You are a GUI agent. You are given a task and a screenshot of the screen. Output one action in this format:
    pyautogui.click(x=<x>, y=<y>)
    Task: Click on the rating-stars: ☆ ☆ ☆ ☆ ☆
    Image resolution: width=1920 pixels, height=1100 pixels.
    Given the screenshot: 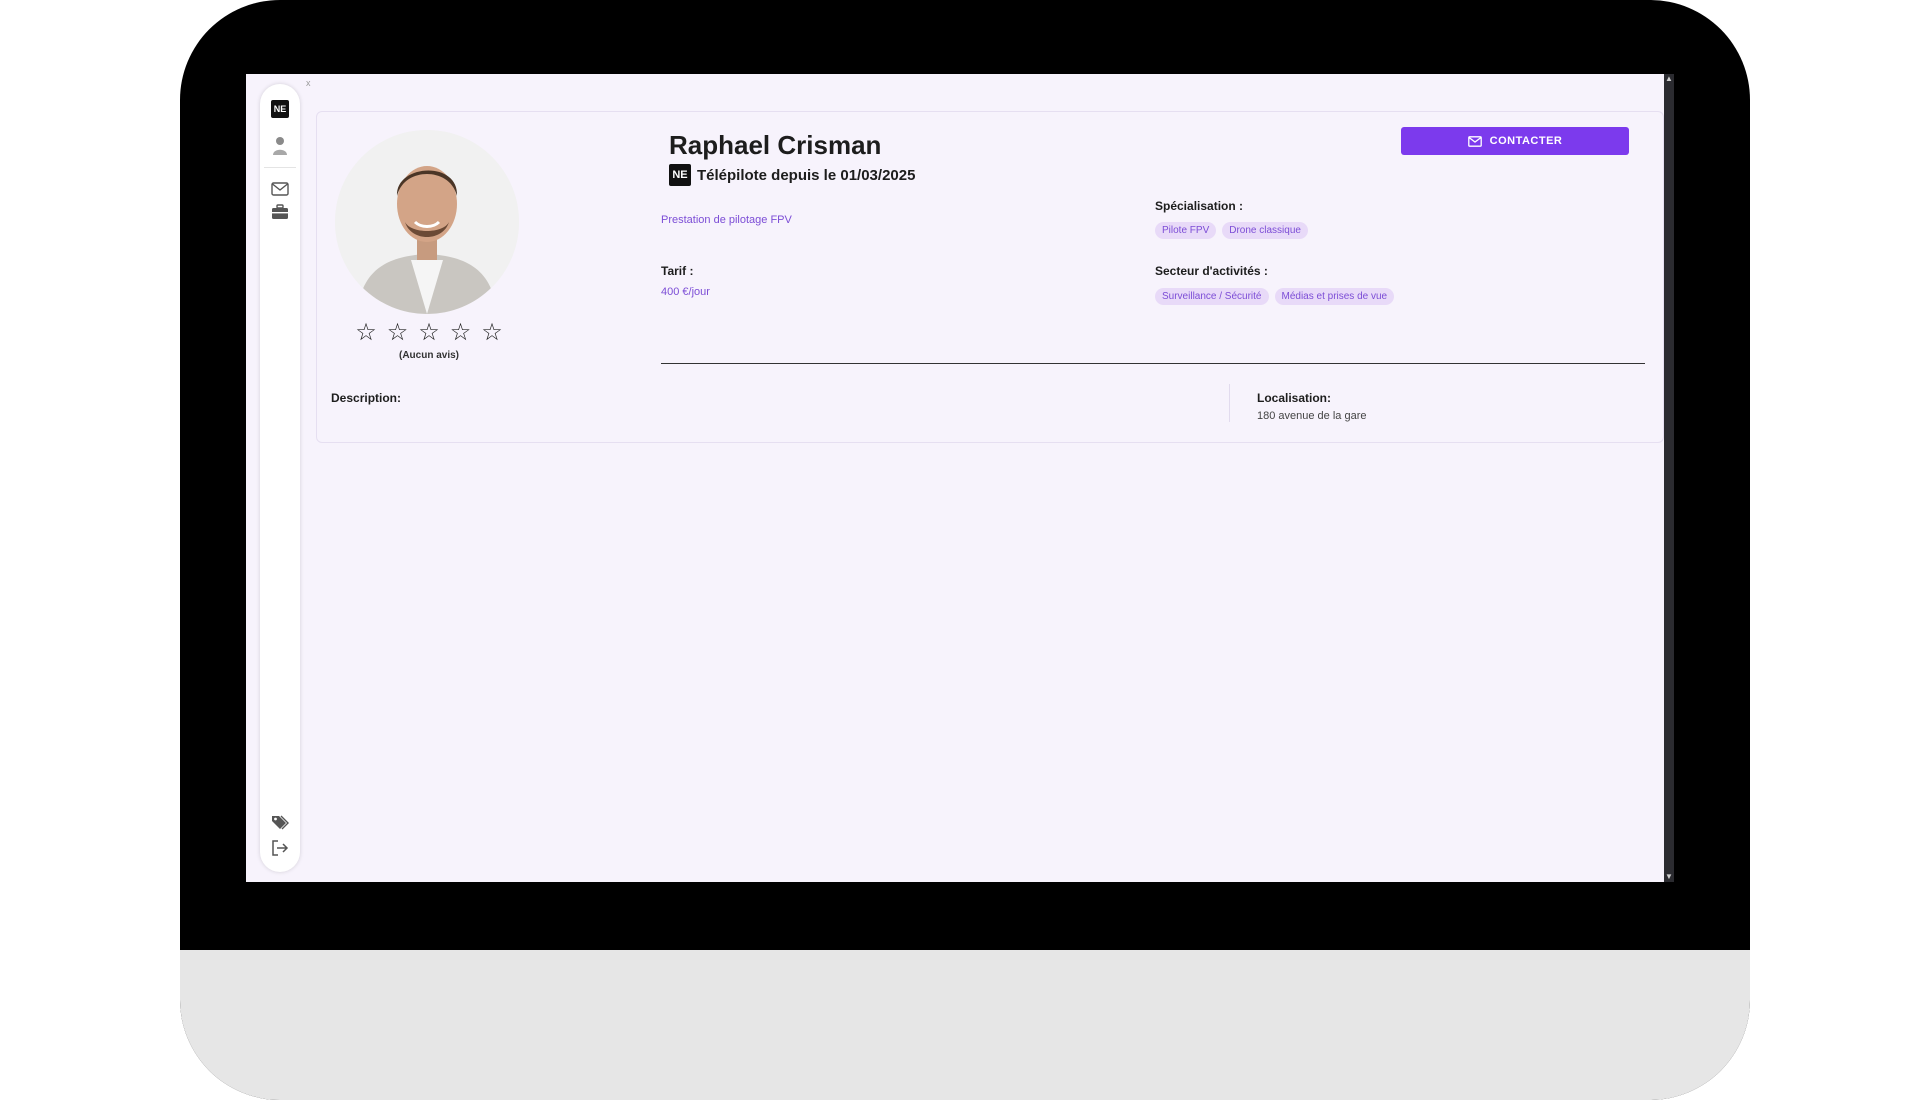 What is the action you would take?
    pyautogui.click(x=429, y=333)
    